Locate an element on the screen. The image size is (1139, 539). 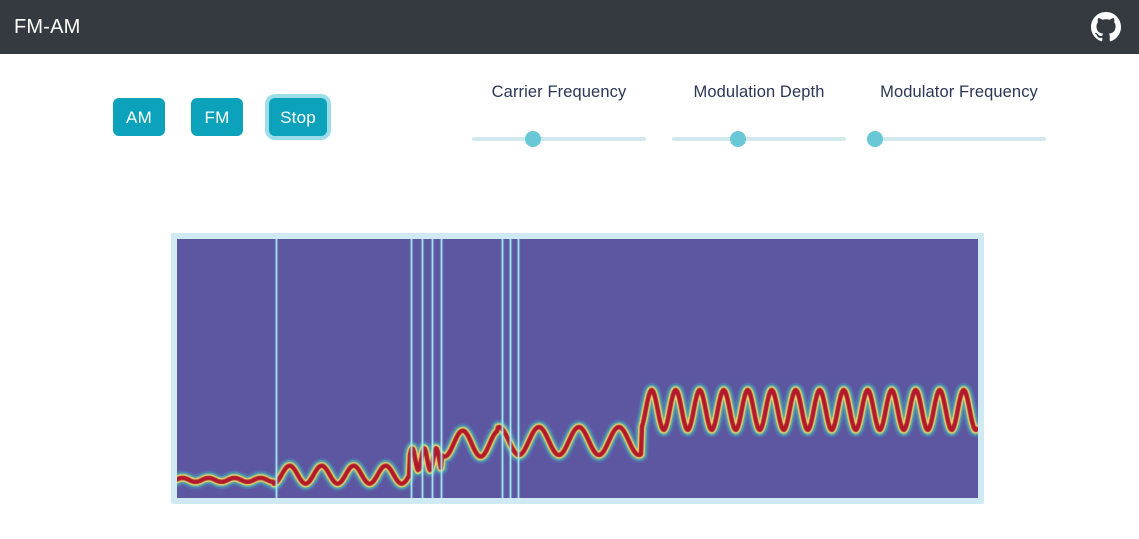
github-link is located at coordinates (1106, 27).